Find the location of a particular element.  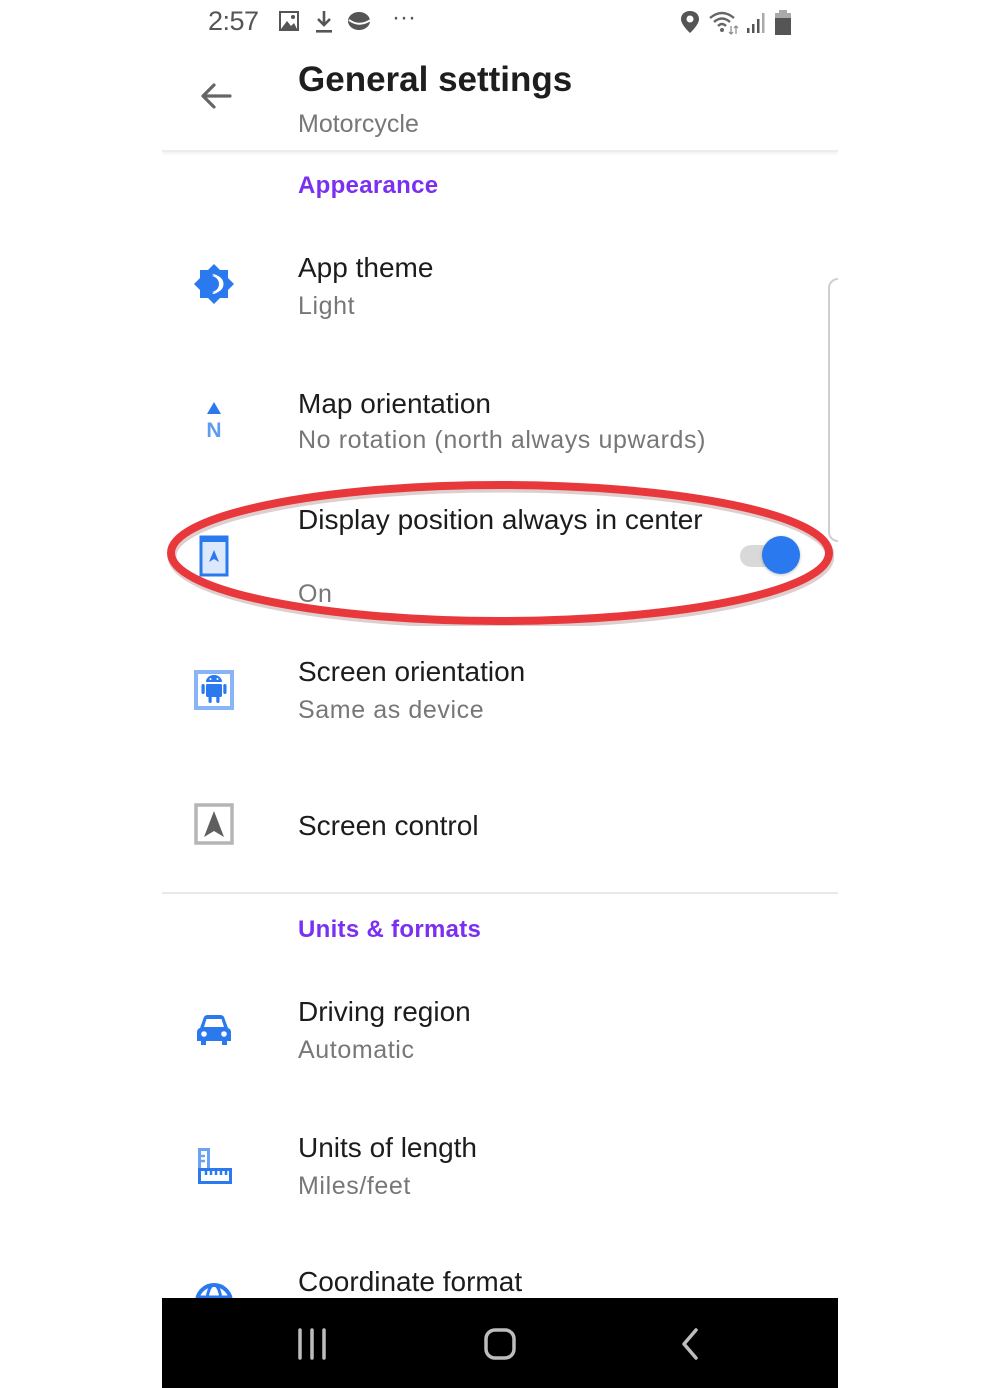

arrow-back-icon is located at coordinates (216, 96).